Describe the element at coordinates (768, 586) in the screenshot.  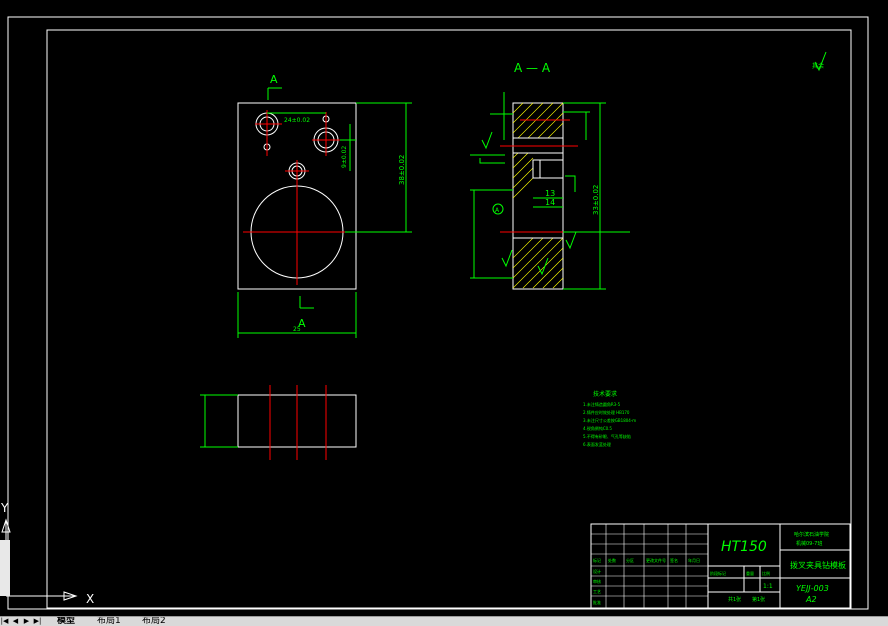
I see `scale-value: 1:1` at that location.